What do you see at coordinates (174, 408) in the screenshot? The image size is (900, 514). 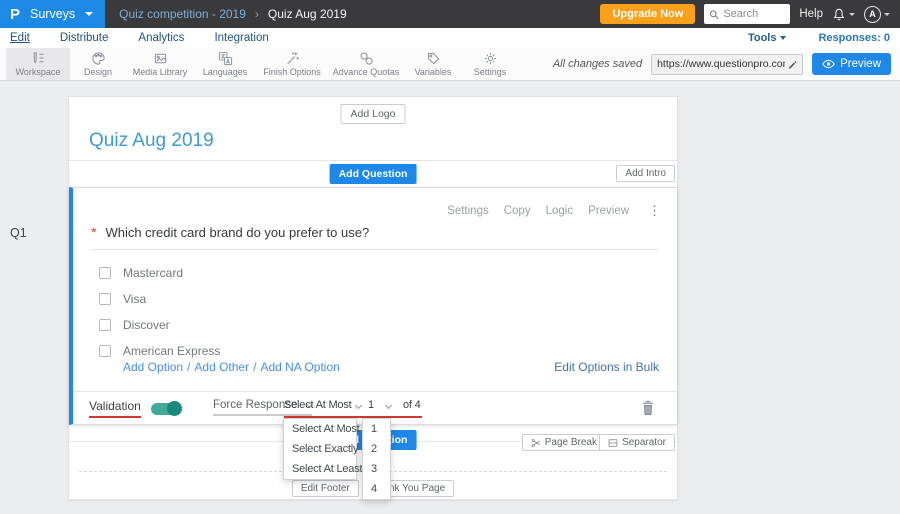 I see `toggle-knob` at bounding box center [174, 408].